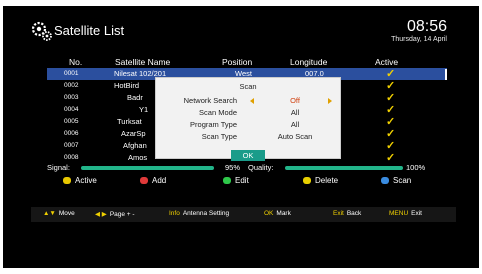 The image size is (482, 274). Describe the element at coordinates (396, 180) in the screenshot. I see `legend-scan: Scan` at that location.